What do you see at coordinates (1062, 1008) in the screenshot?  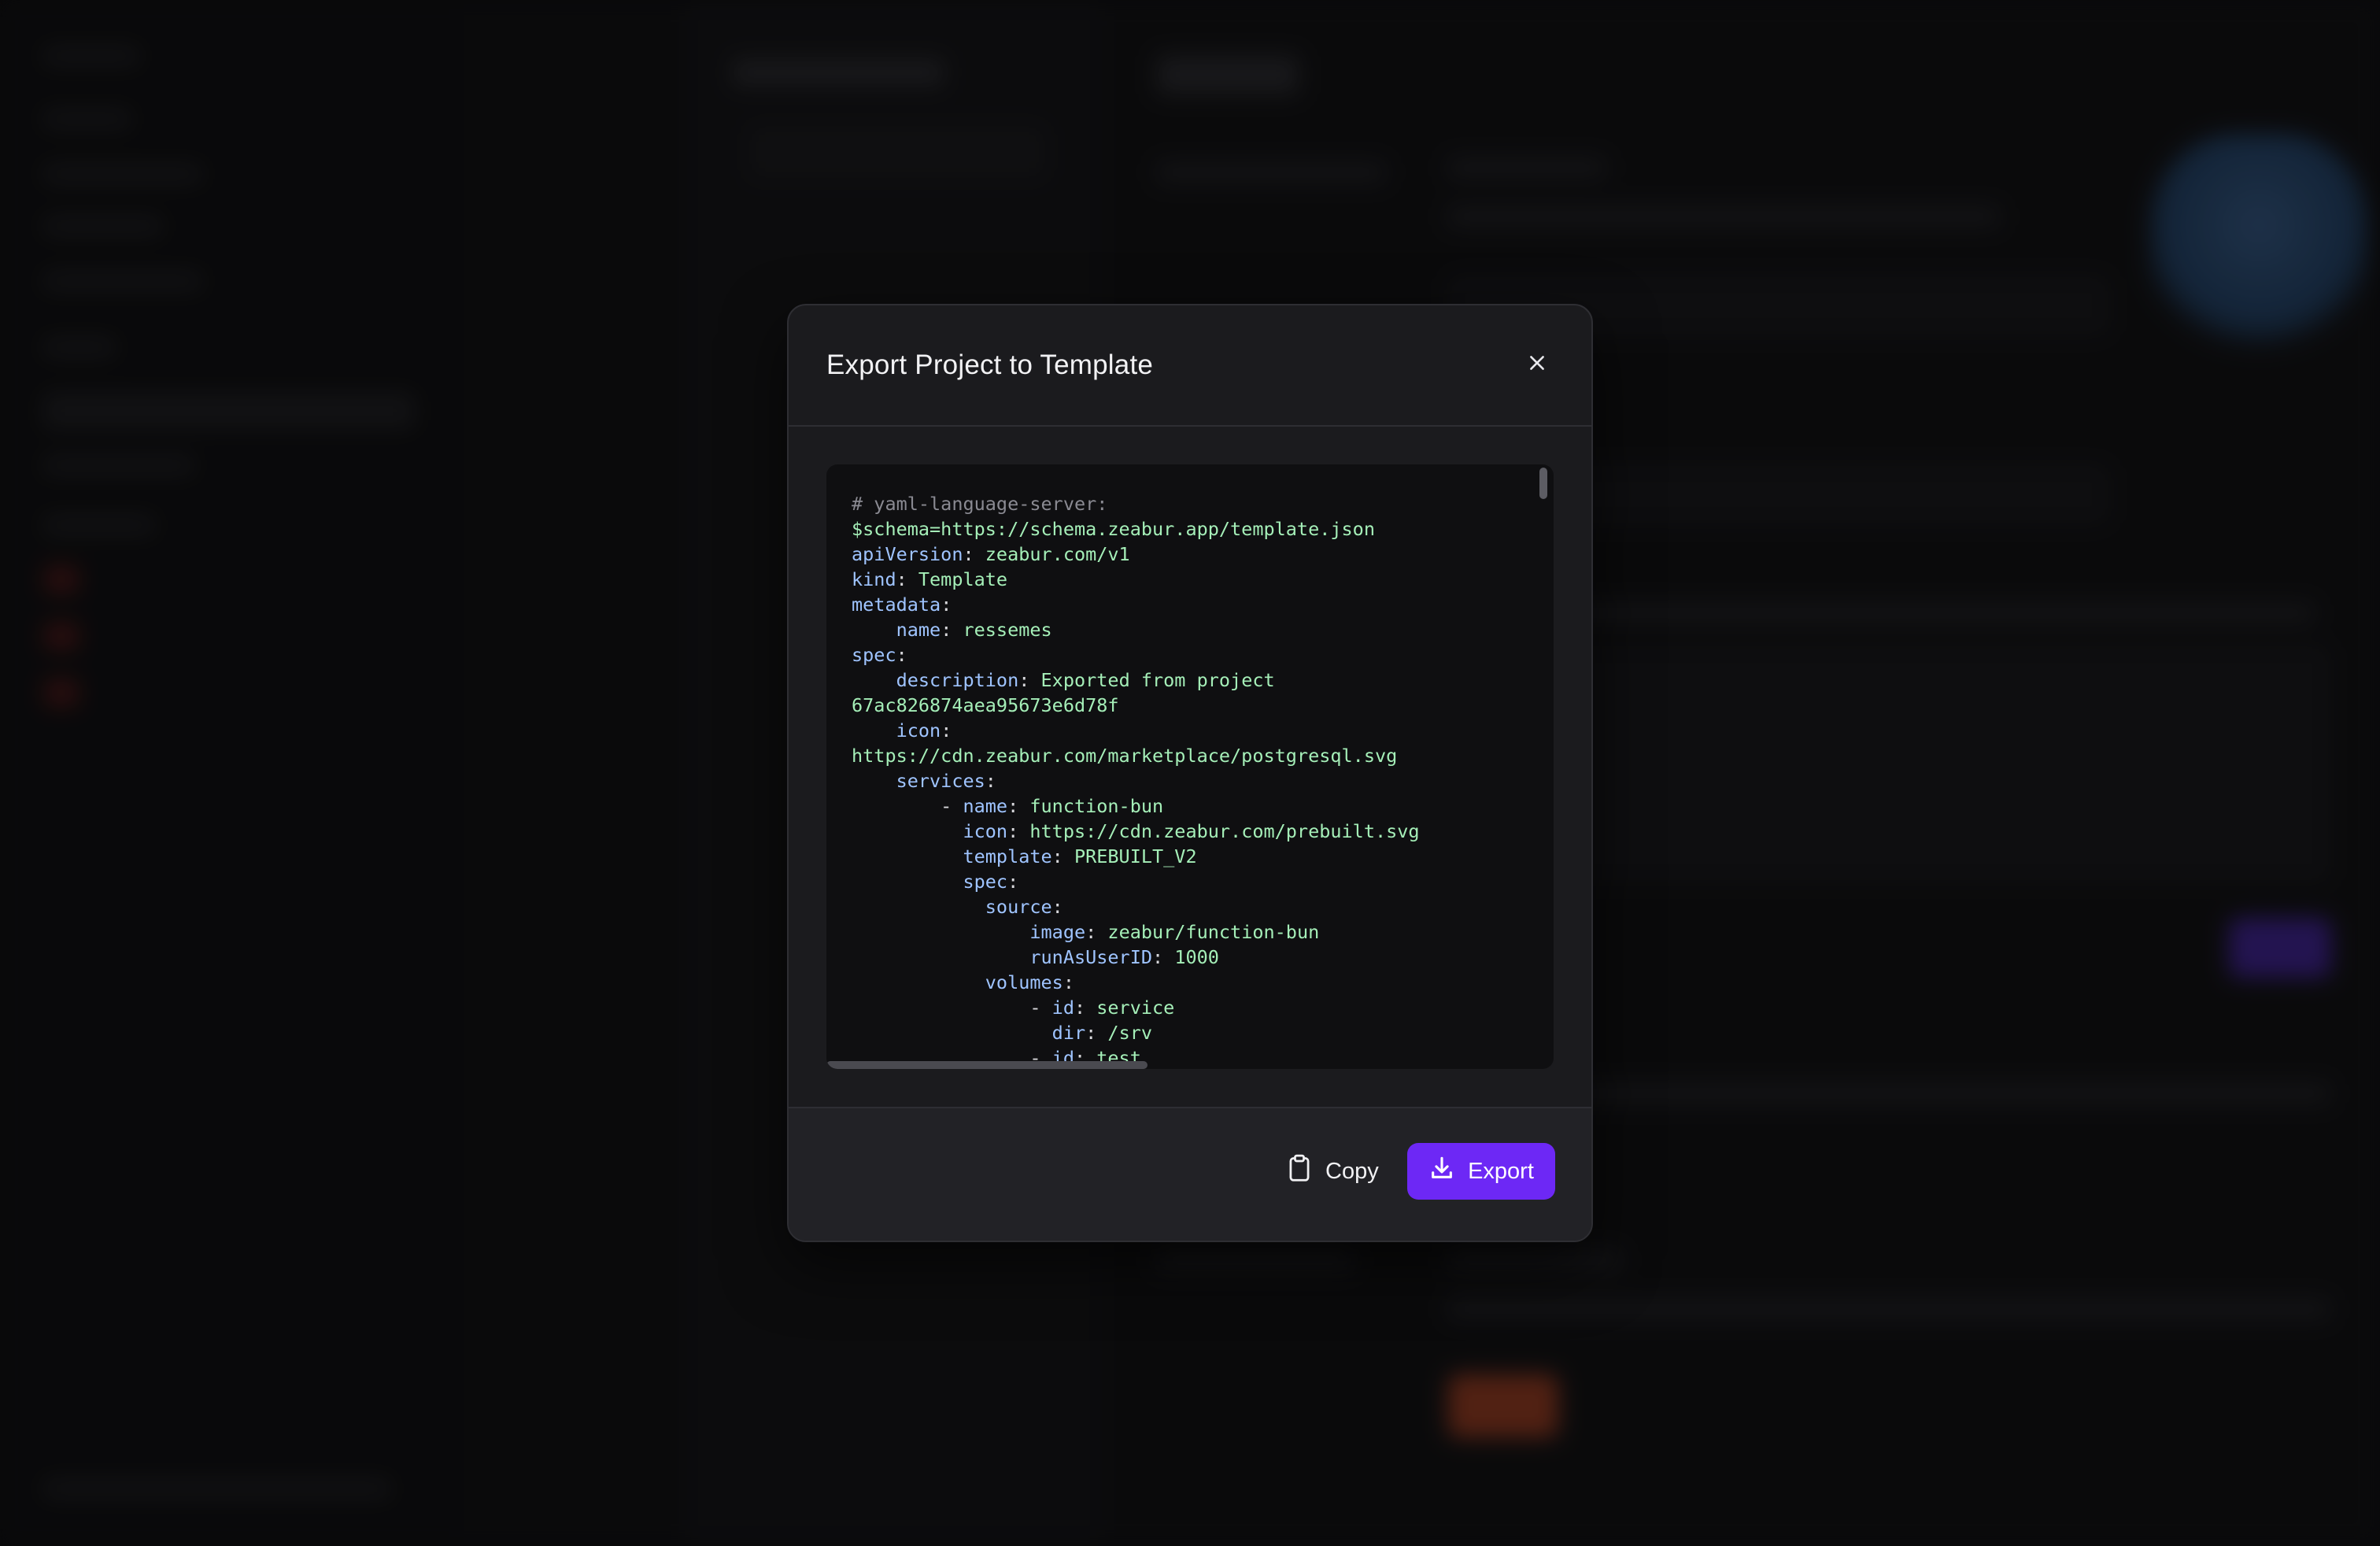 I see `code-token-key: id` at bounding box center [1062, 1008].